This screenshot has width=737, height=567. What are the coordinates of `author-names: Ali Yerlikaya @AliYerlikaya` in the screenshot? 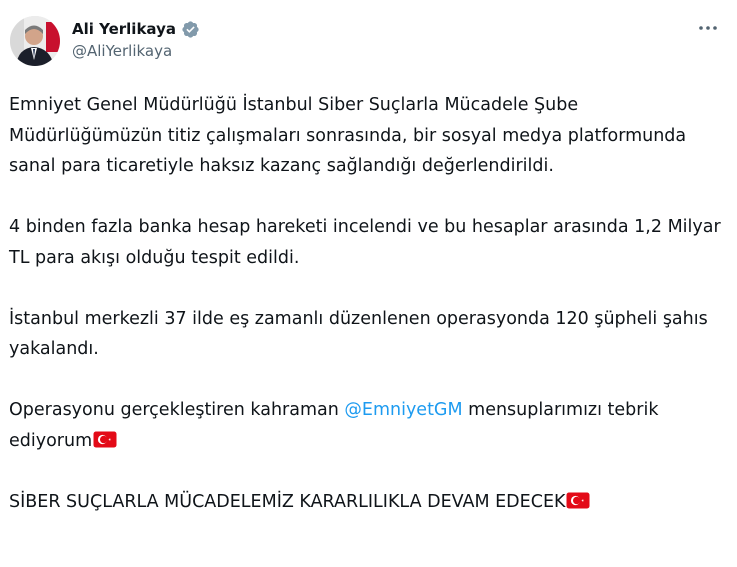 It's located at (136, 39).